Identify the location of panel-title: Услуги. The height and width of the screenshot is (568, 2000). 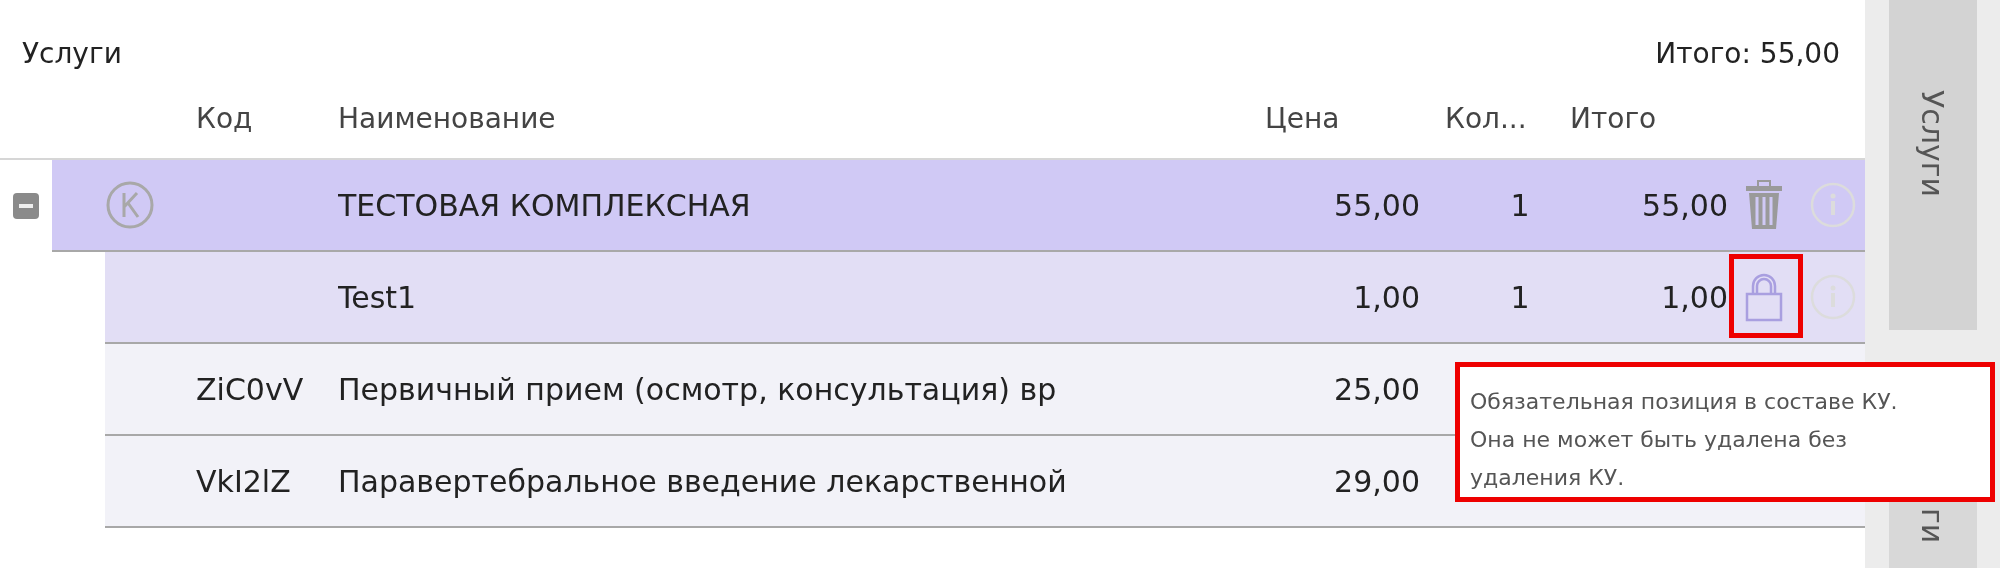
(72, 53).